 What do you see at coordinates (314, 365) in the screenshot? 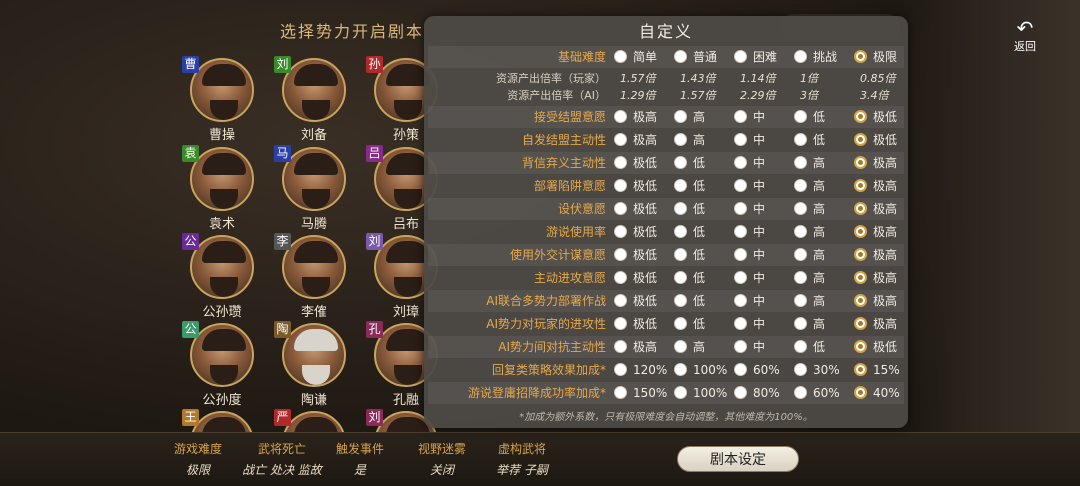
I see `character-card: 陶陶谦` at bounding box center [314, 365].